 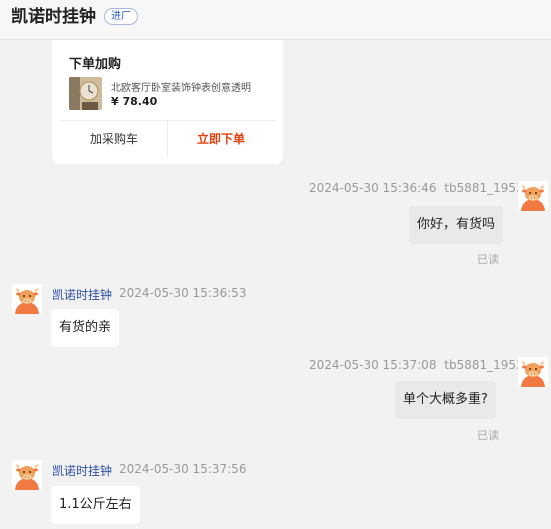 What do you see at coordinates (183, 469) in the screenshot?
I see `message-time: 2024-05-30 15:37:56` at bounding box center [183, 469].